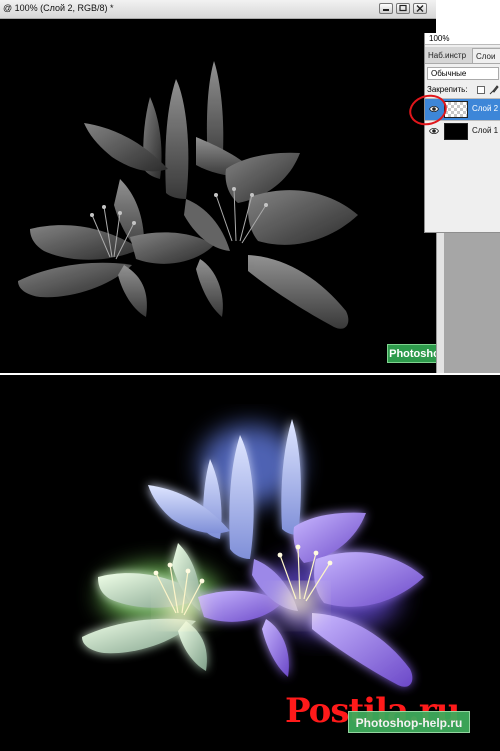 This screenshot has width=500, height=751. I want to click on minimize-icon, so click(386, 10).